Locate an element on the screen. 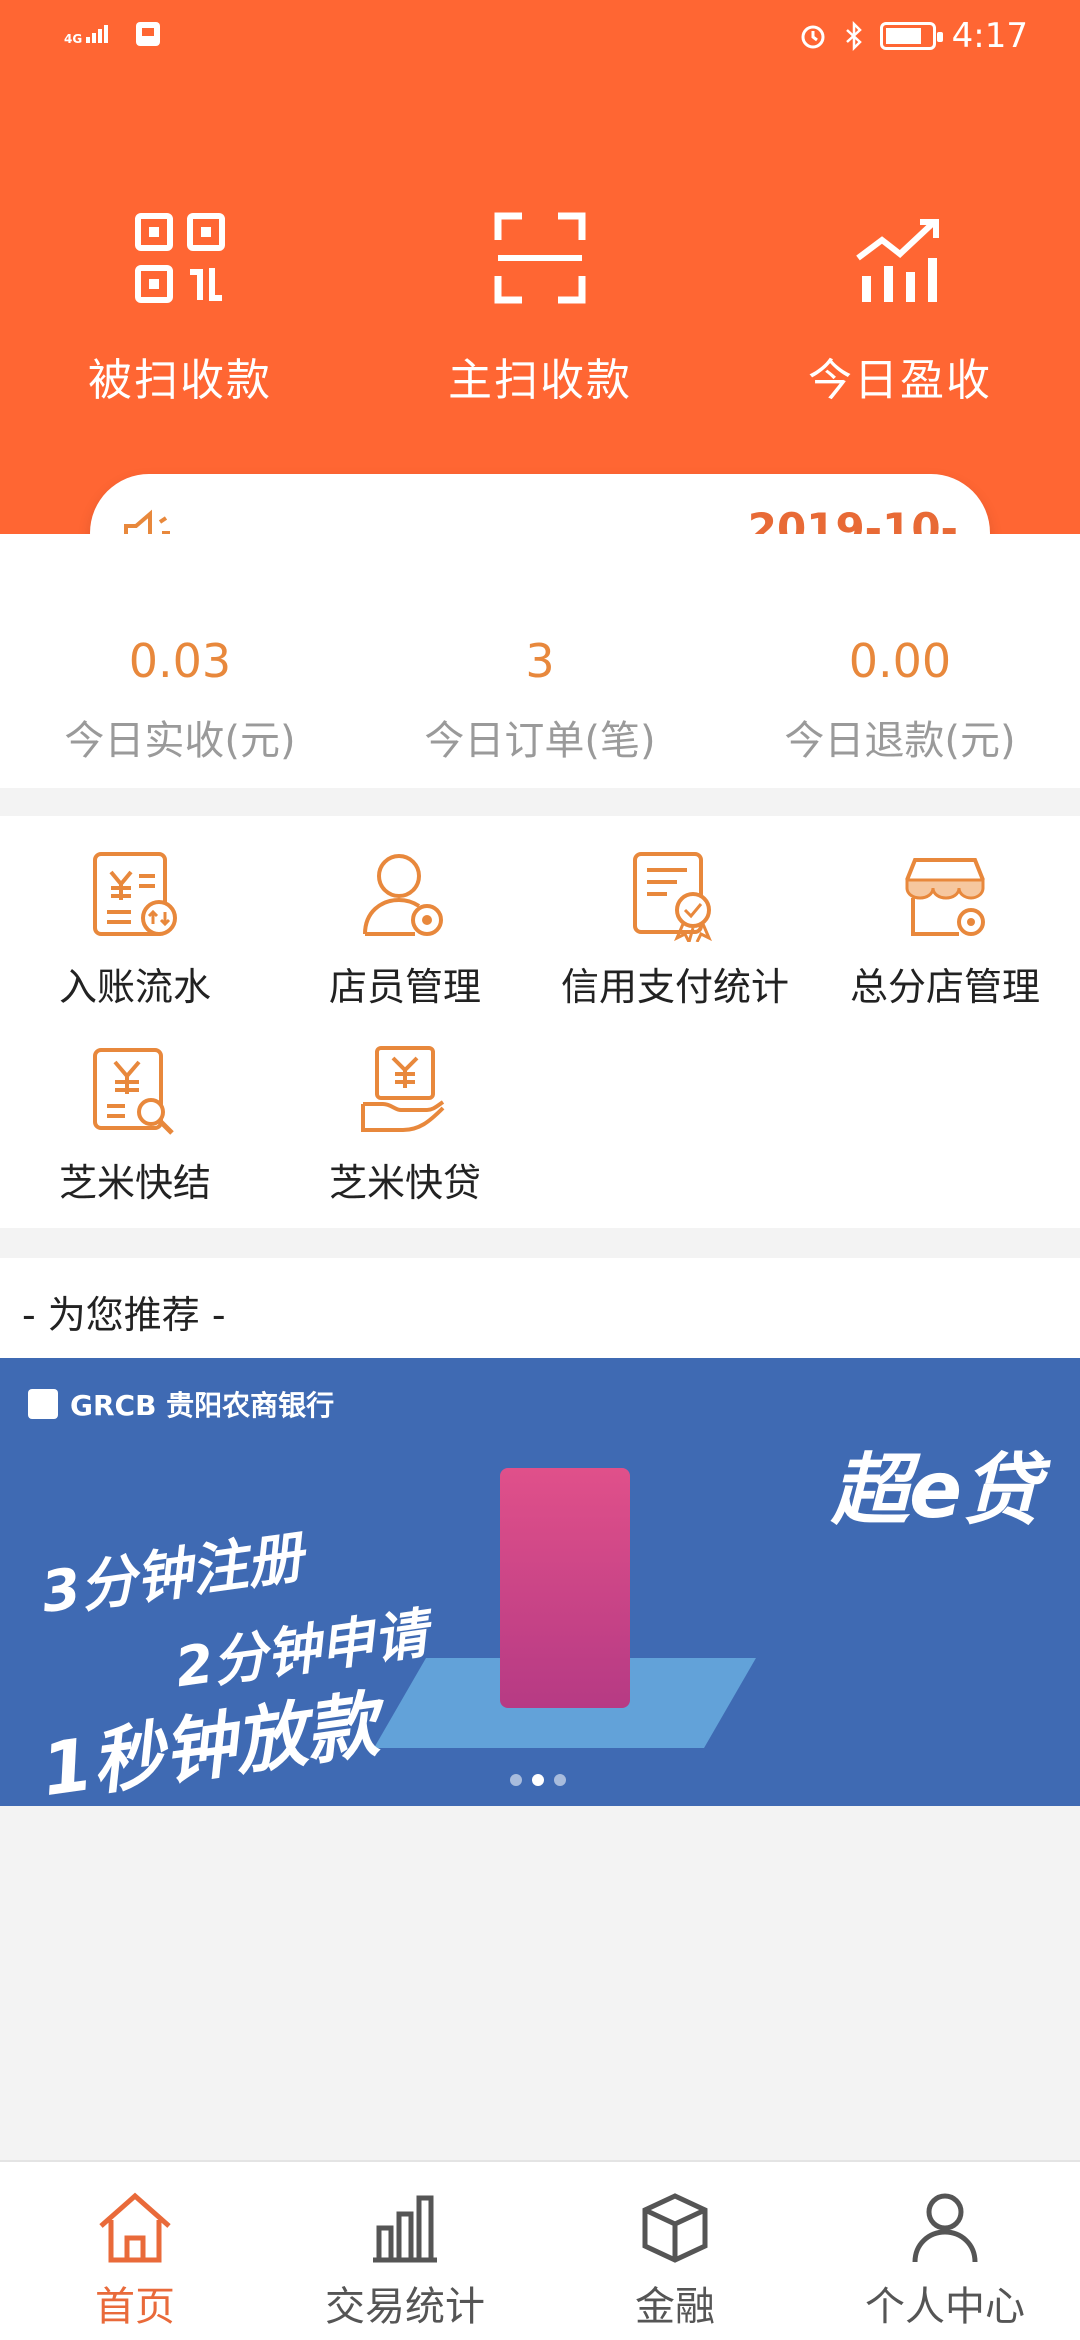 The image size is (1080, 2340). bottom-nav: 首页 交易统计 金融 个人中心 is located at coordinates (540, 2250).